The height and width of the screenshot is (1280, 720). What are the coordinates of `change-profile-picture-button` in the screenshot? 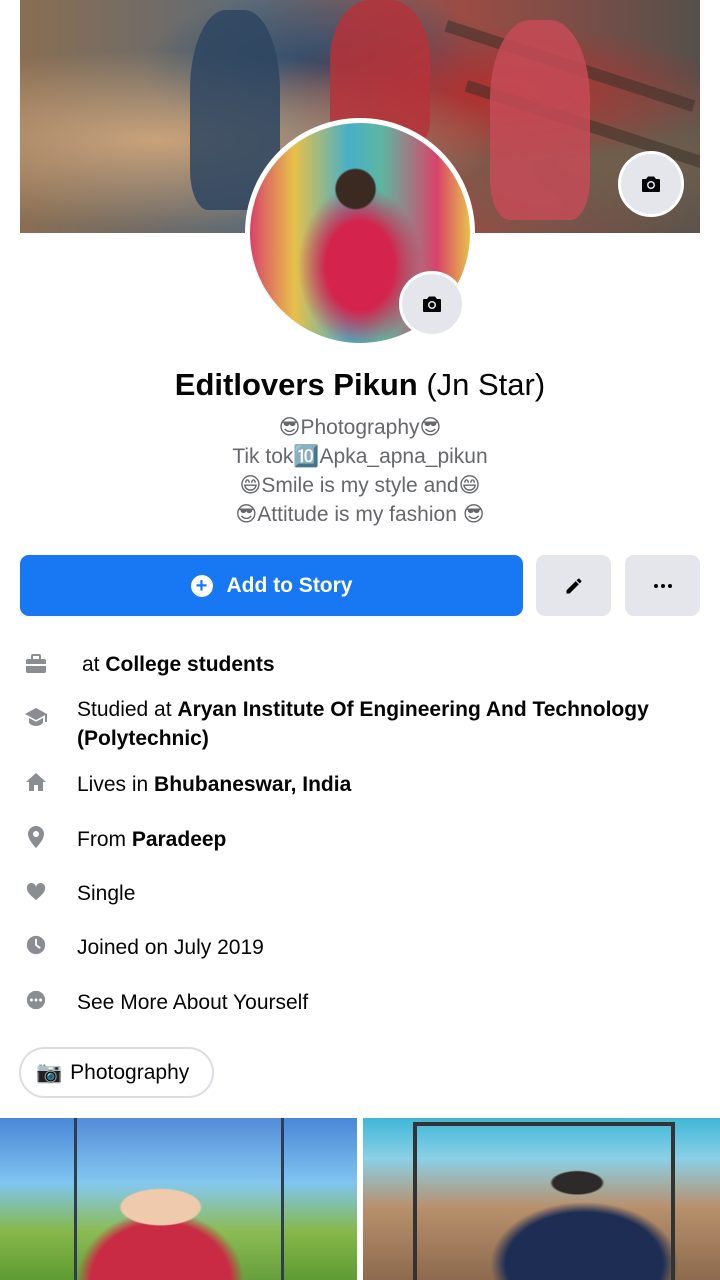 It's located at (432, 304).